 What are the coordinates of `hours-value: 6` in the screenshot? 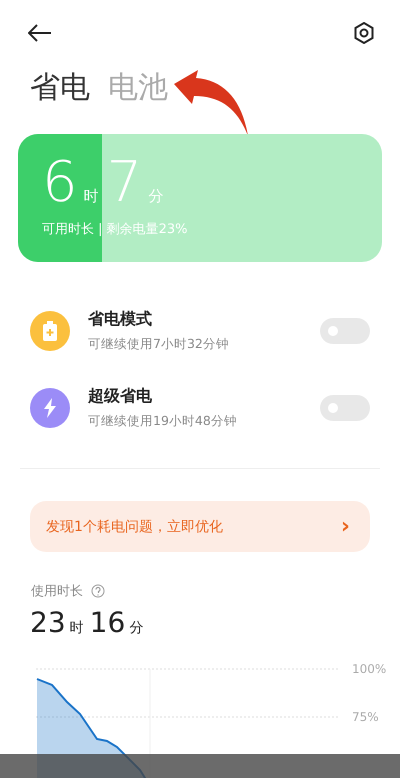 It's located at (60, 183).